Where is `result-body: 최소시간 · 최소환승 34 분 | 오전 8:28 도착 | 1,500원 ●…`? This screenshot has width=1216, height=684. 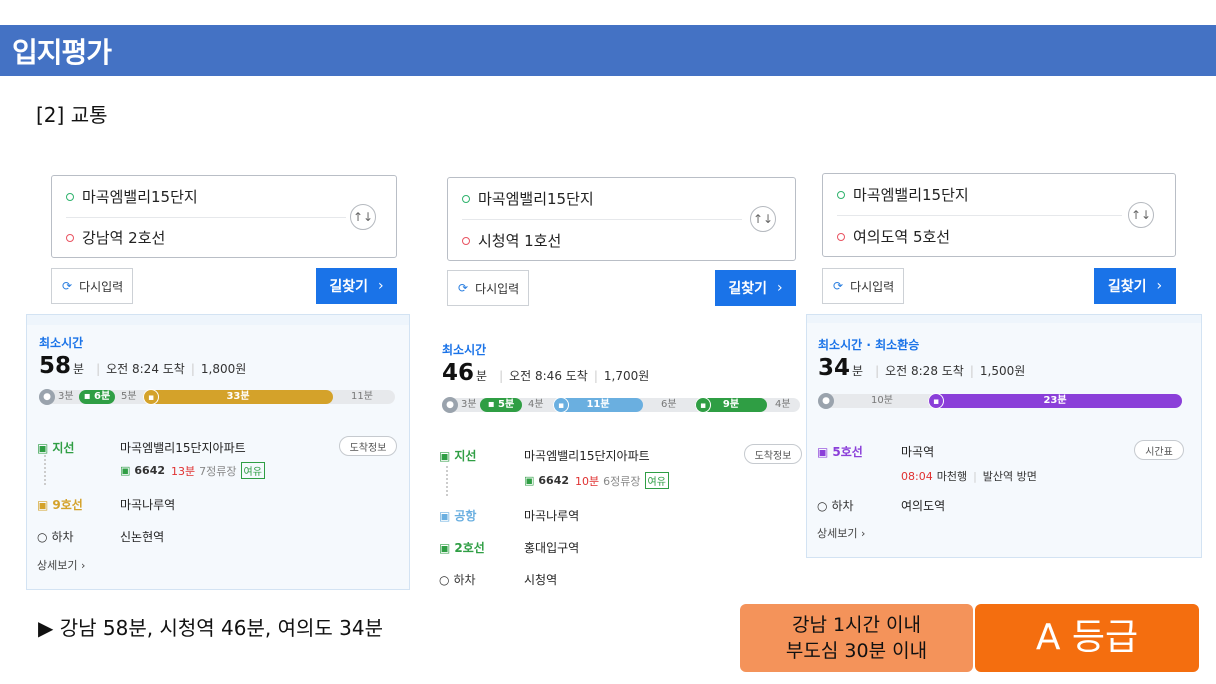
result-body: 최소시간 · 최소환승 34 분 | 오전 8:28 도착 | 1,500원 ●… is located at coordinates (1004, 440).